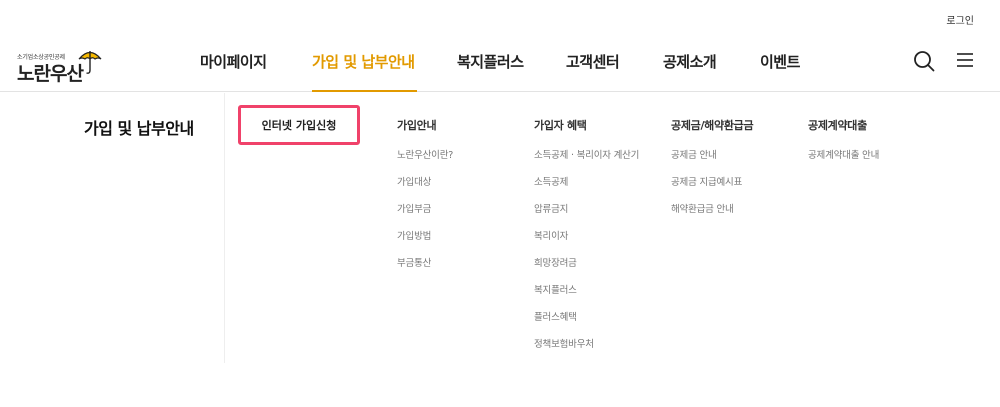  Describe the element at coordinates (586, 268) in the screenshot. I see `menu-link: 희망장려금` at that location.